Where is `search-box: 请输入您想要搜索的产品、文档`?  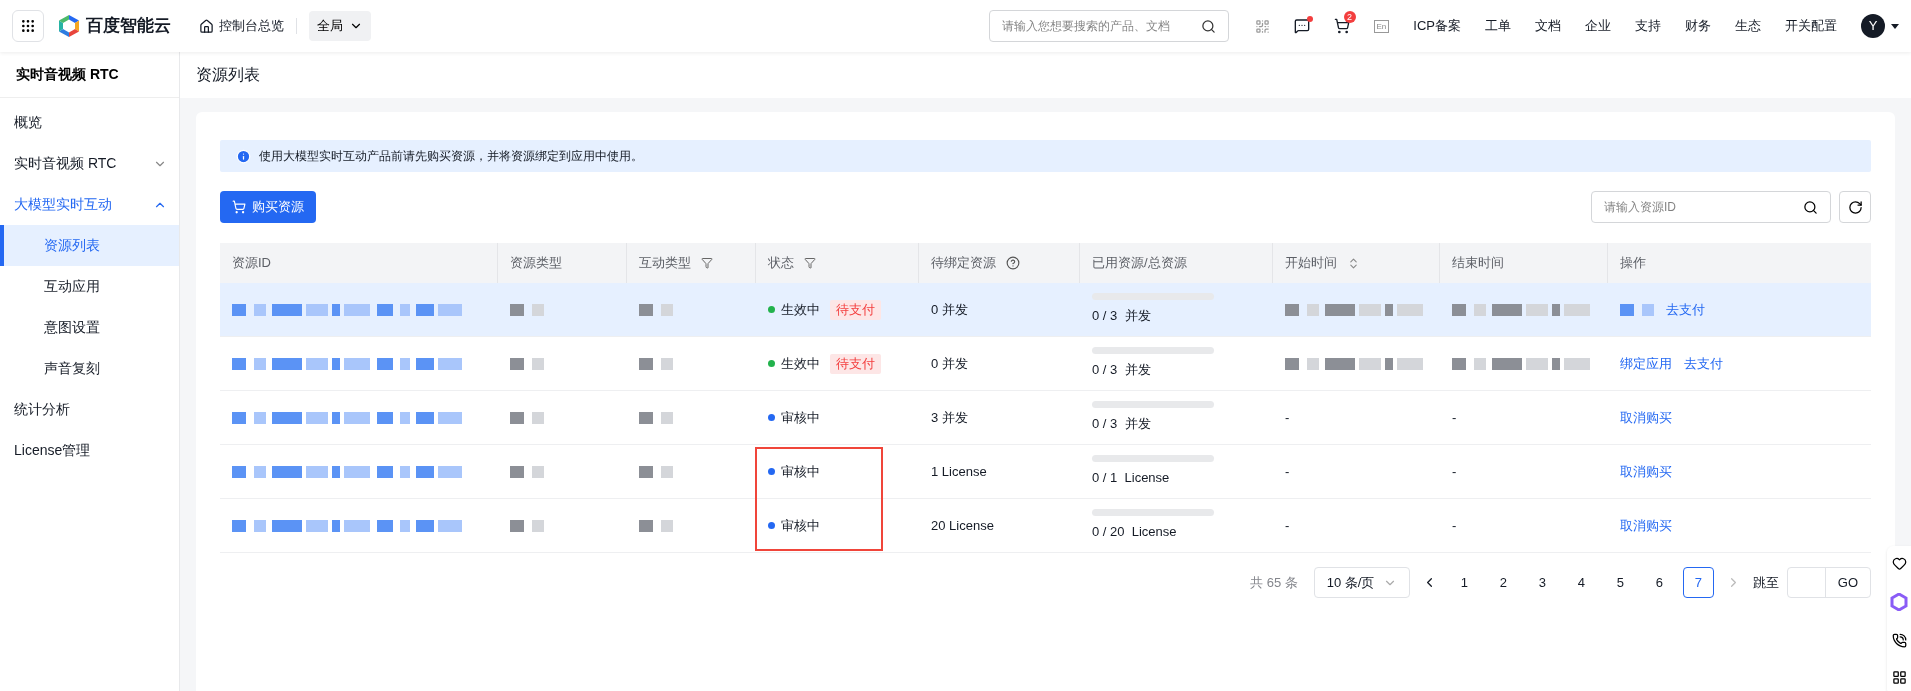
search-box: 请输入您想要搜索的产品、文档 is located at coordinates (1108, 26).